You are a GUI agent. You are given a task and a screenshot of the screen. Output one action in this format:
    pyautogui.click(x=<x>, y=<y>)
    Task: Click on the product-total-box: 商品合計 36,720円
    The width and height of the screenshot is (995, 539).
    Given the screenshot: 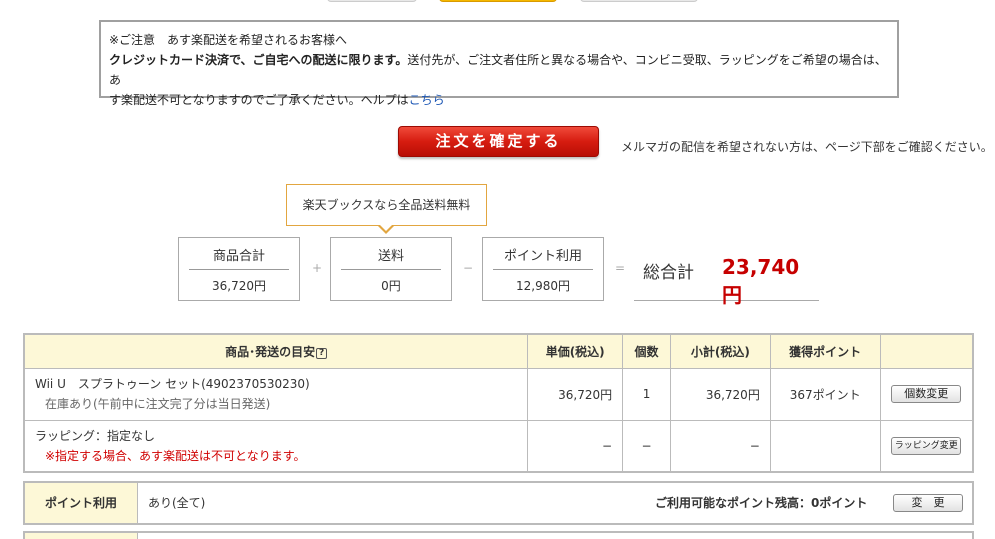 What is the action you would take?
    pyautogui.click(x=239, y=269)
    